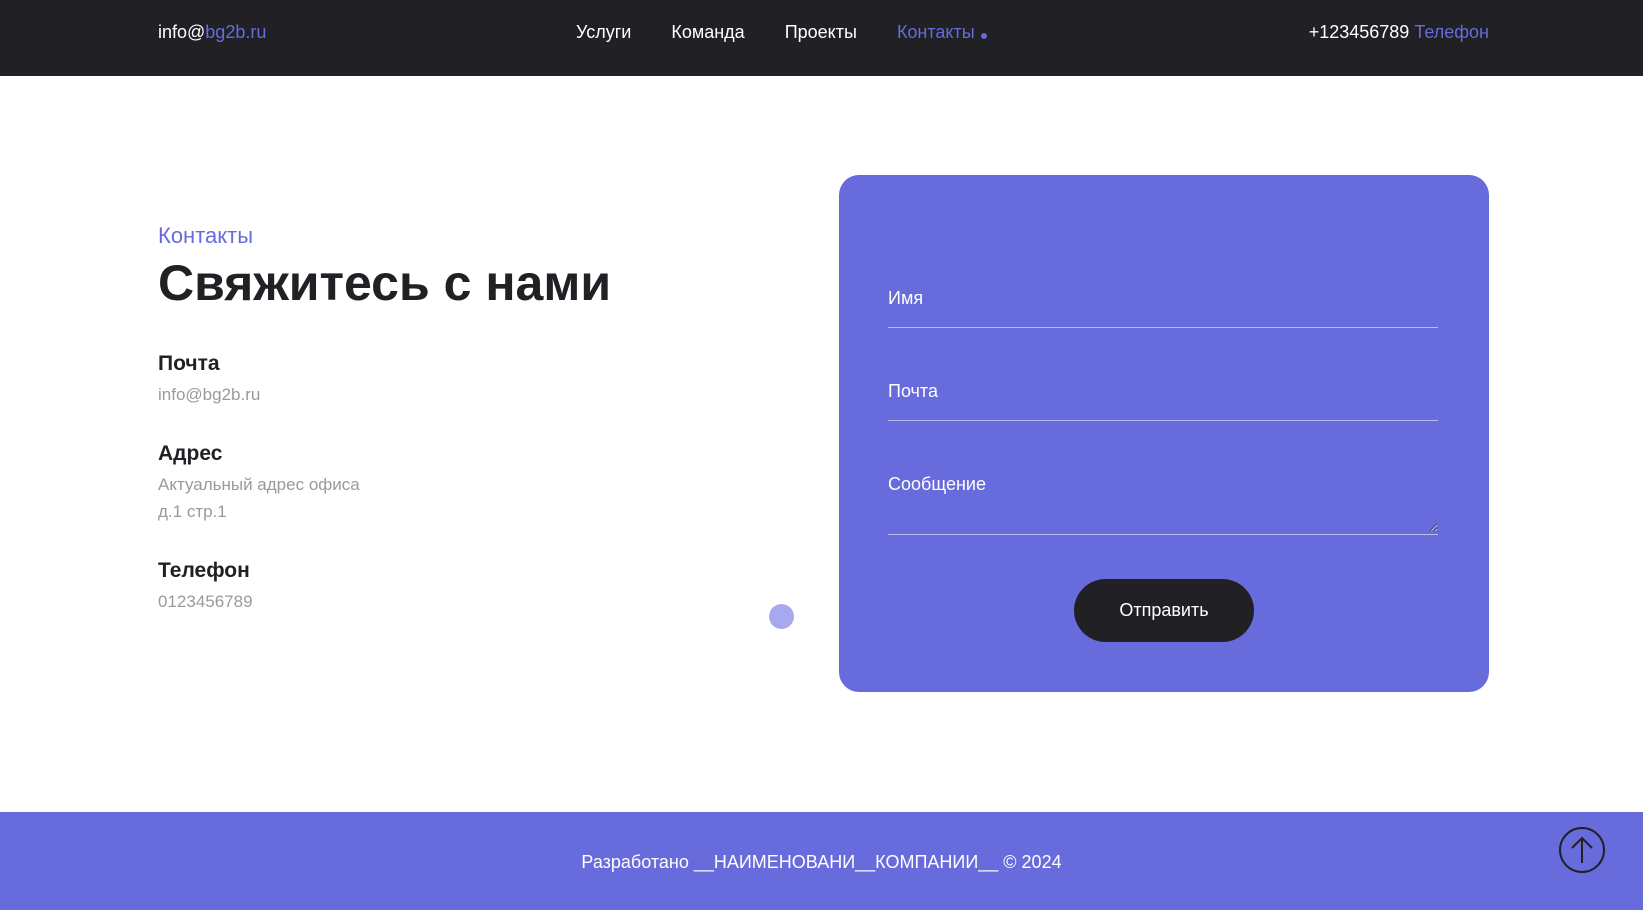  I want to click on message-field-wrapper, so click(1163, 504).